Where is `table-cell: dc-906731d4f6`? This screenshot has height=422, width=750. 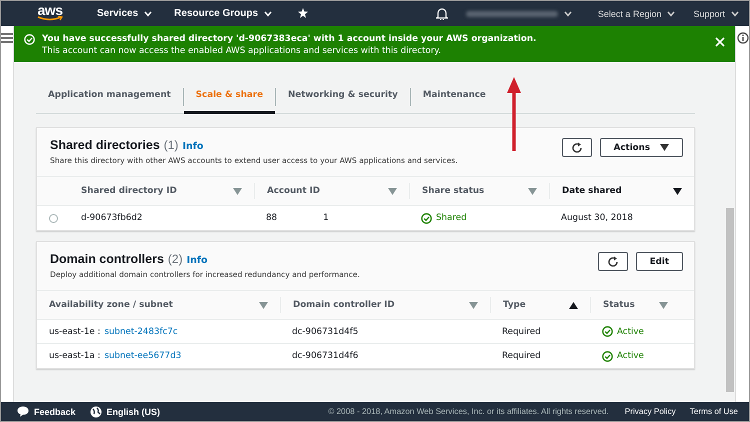 table-cell: dc-906731d4f6 is located at coordinates (325, 356).